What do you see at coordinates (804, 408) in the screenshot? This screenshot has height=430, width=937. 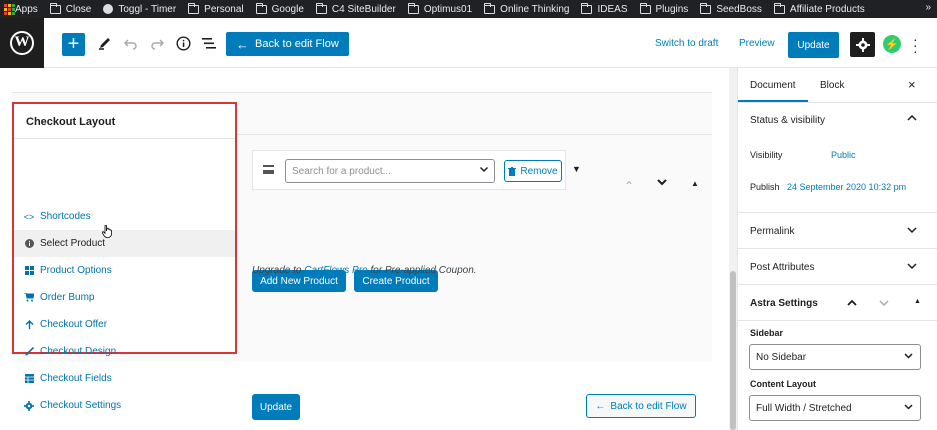 I see `content-layout-select-value: Full Width / Stretched` at bounding box center [804, 408].